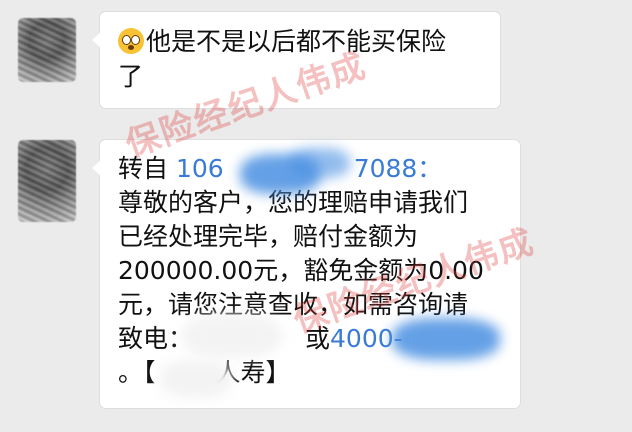 The image size is (632, 432). I want to click on astonished-face-icon, so click(131, 41).